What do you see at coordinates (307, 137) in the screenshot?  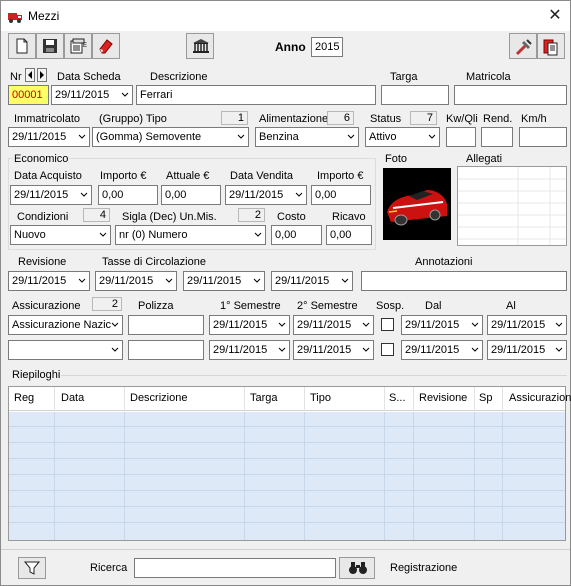 I see `alimentazione-select: Benzina` at bounding box center [307, 137].